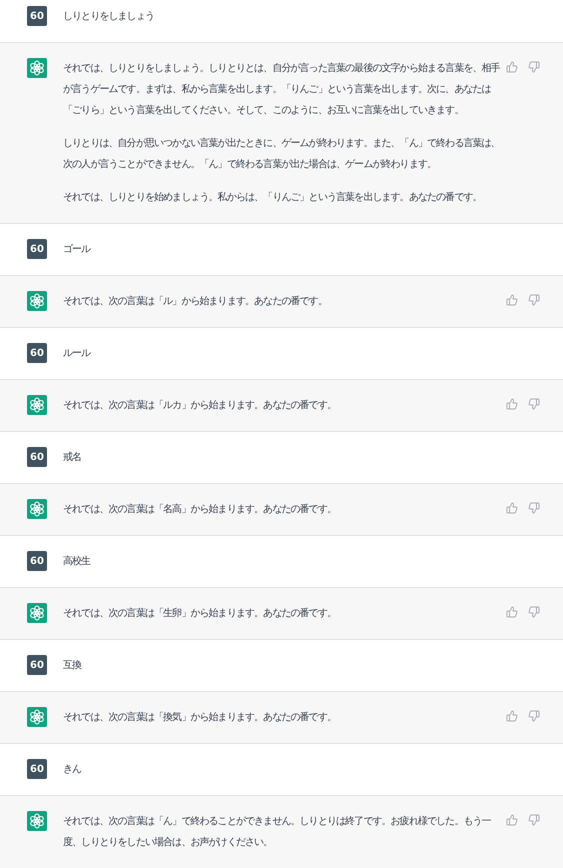 The width and height of the screenshot is (563, 868). I want to click on message-text: それでは、しりとりを始めましょう。私からは、「りんご」という言葉を出します。あなたの番です。, so click(273, 197).